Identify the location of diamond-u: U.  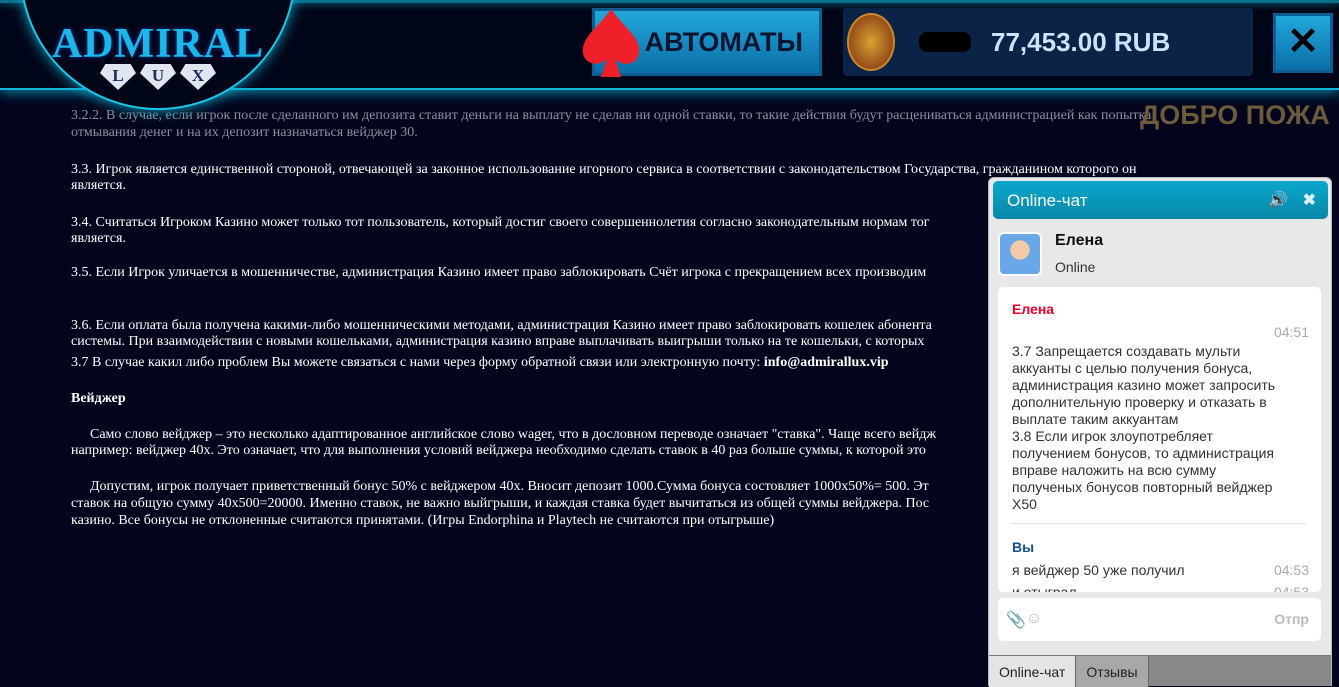
(158, 77).